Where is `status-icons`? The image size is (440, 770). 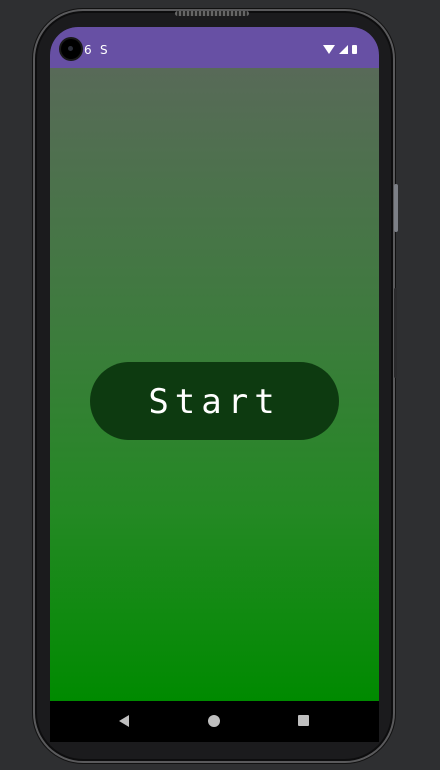
status-icons is located at coordinates (340, 49).